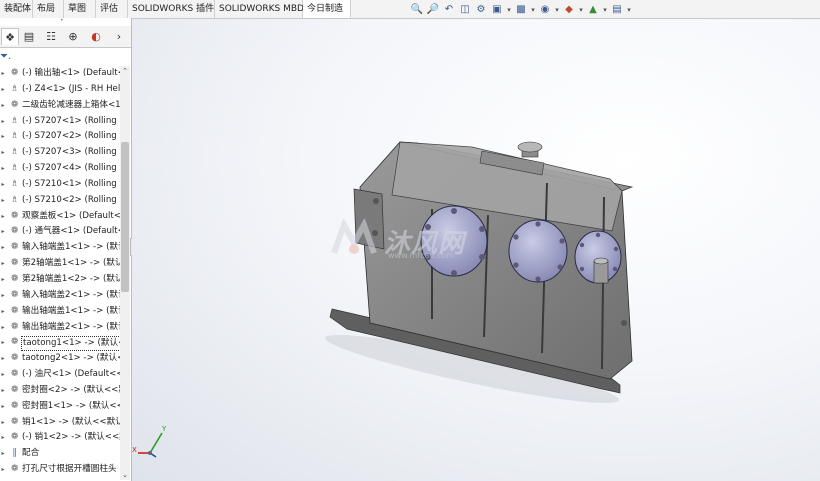 The width and height of the screenshot is (820, 481). What do you see at coordinates (60, 296) in the screenshot?
I see `tree-item: ▸ ❁ 输入轴端盖2<1> -> (默认` at bounding box center [60, 296].